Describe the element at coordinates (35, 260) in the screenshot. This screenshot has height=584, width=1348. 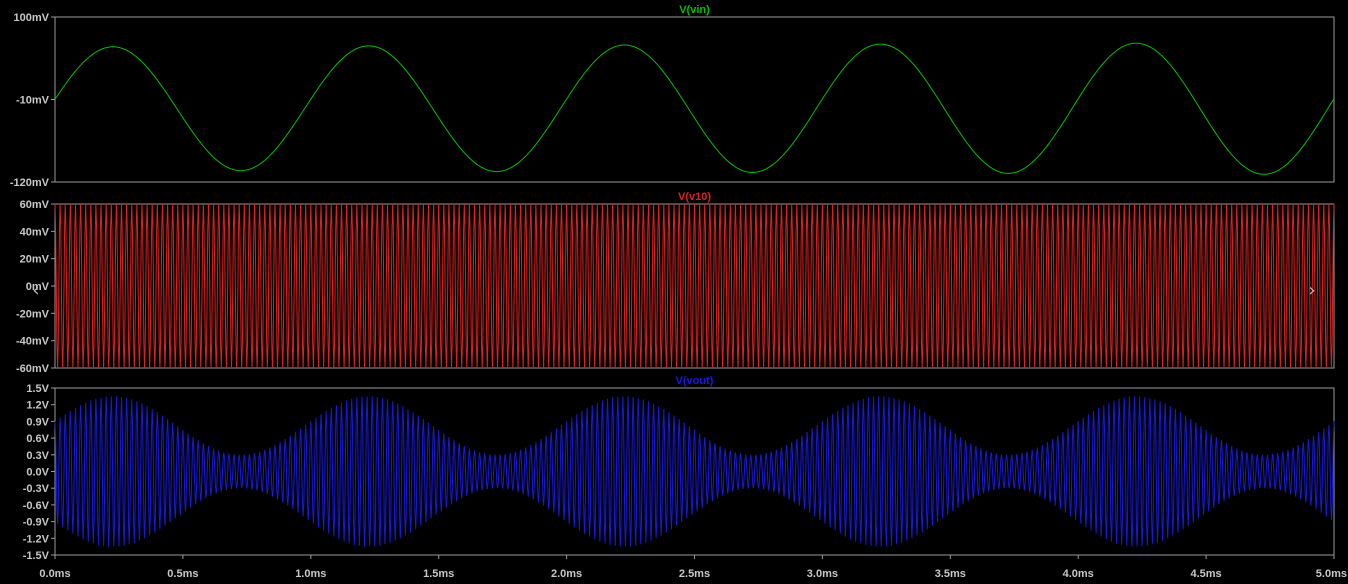
I see `y-tick-label: 20mV` at that location.